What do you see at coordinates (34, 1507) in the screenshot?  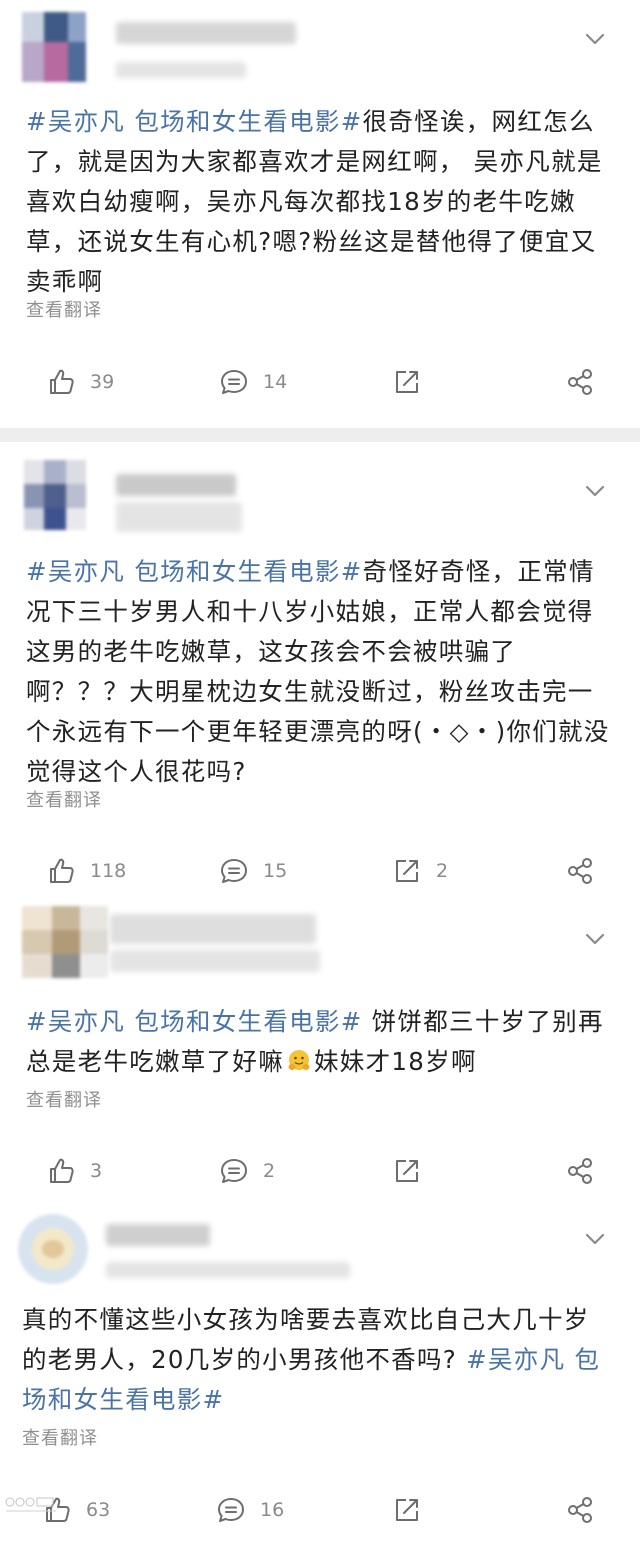 I see `watermark` at bounding box center [34, 1507].